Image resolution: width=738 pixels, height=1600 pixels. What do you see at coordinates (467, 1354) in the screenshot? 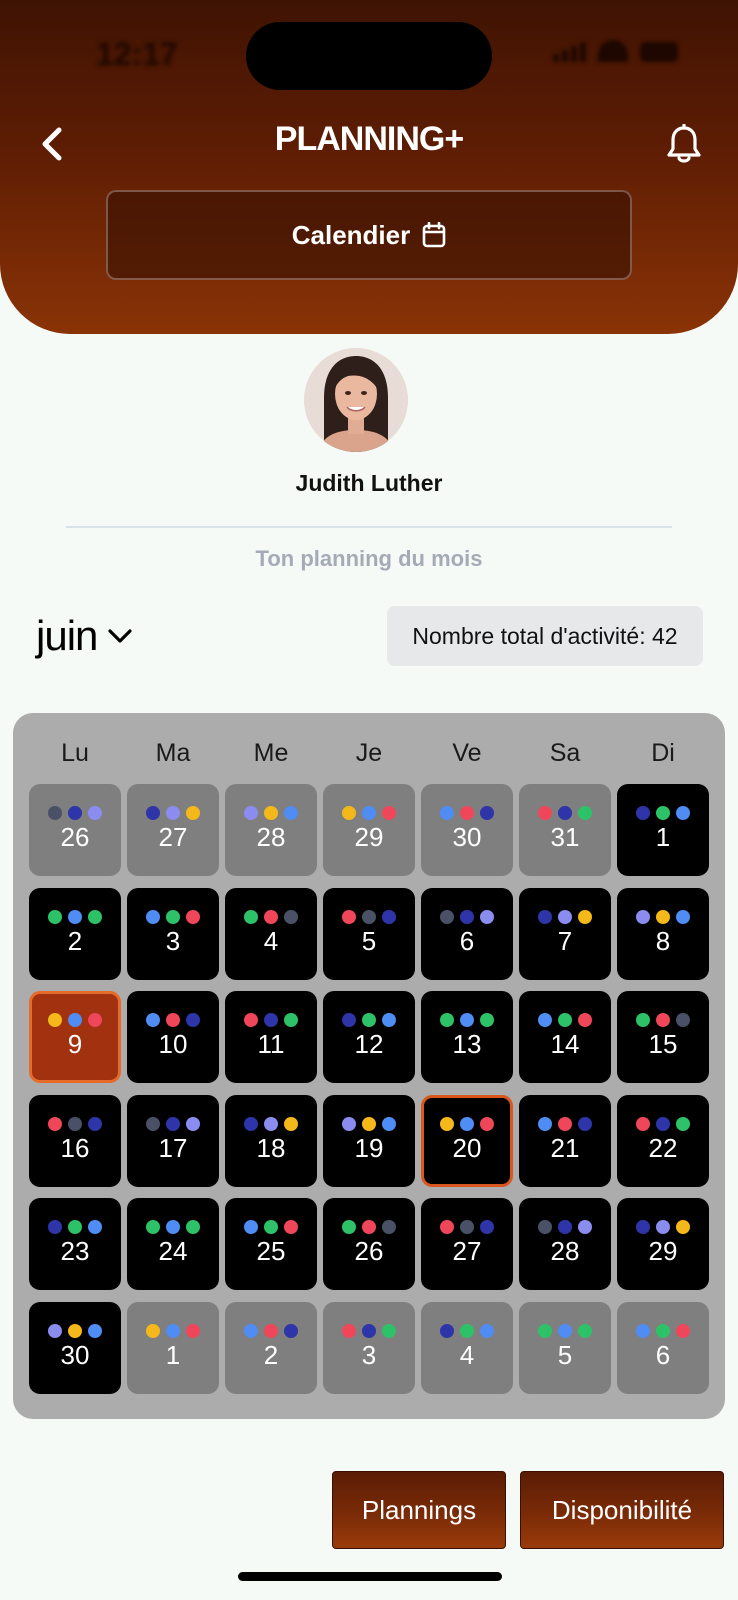
I see `day-number: 4` at bounding box center [467, 1354].